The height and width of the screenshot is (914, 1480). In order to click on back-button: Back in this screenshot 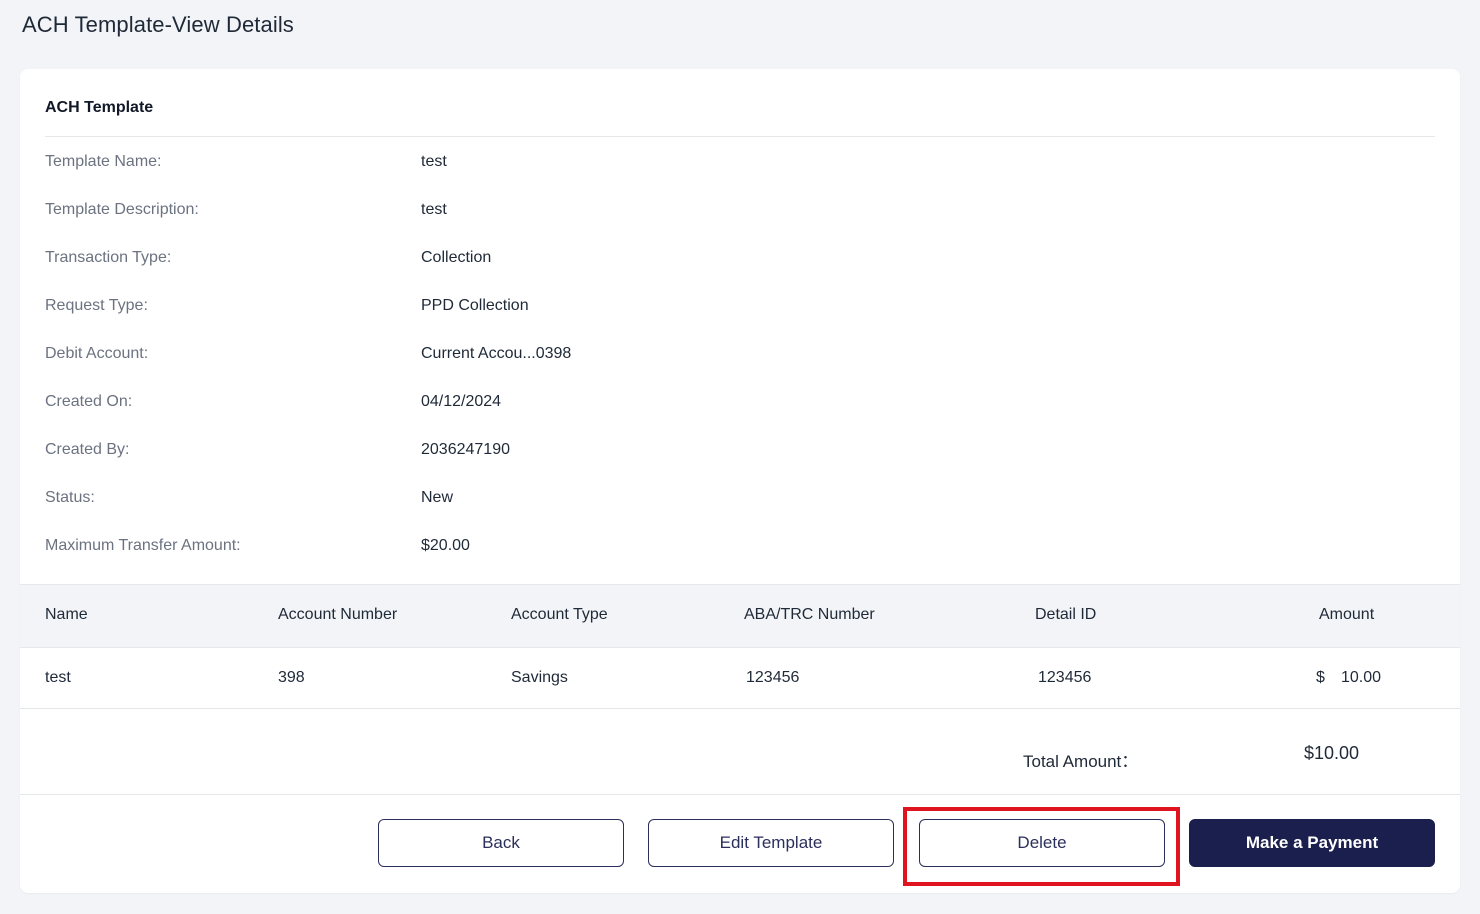, I will do `click(501, 843)`.